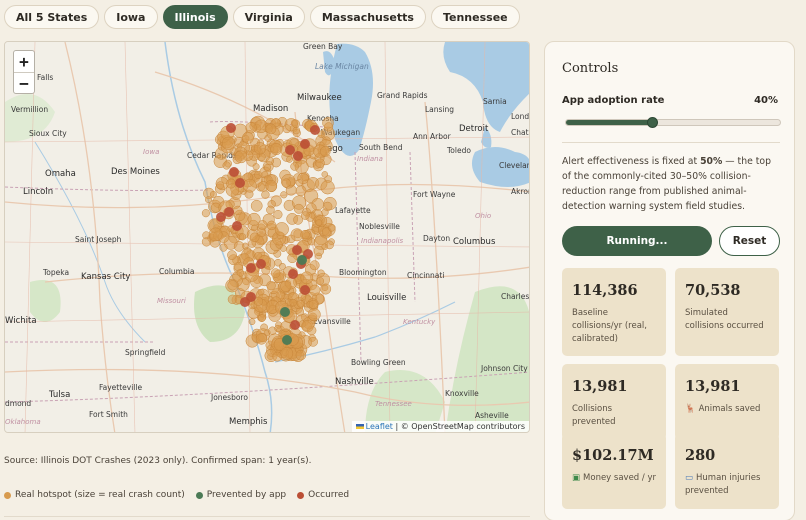 This screenshot has width=806, height=520. Describe the element at coordinates (609, 122) in the screenshot. I see `slider-fill` at that location.